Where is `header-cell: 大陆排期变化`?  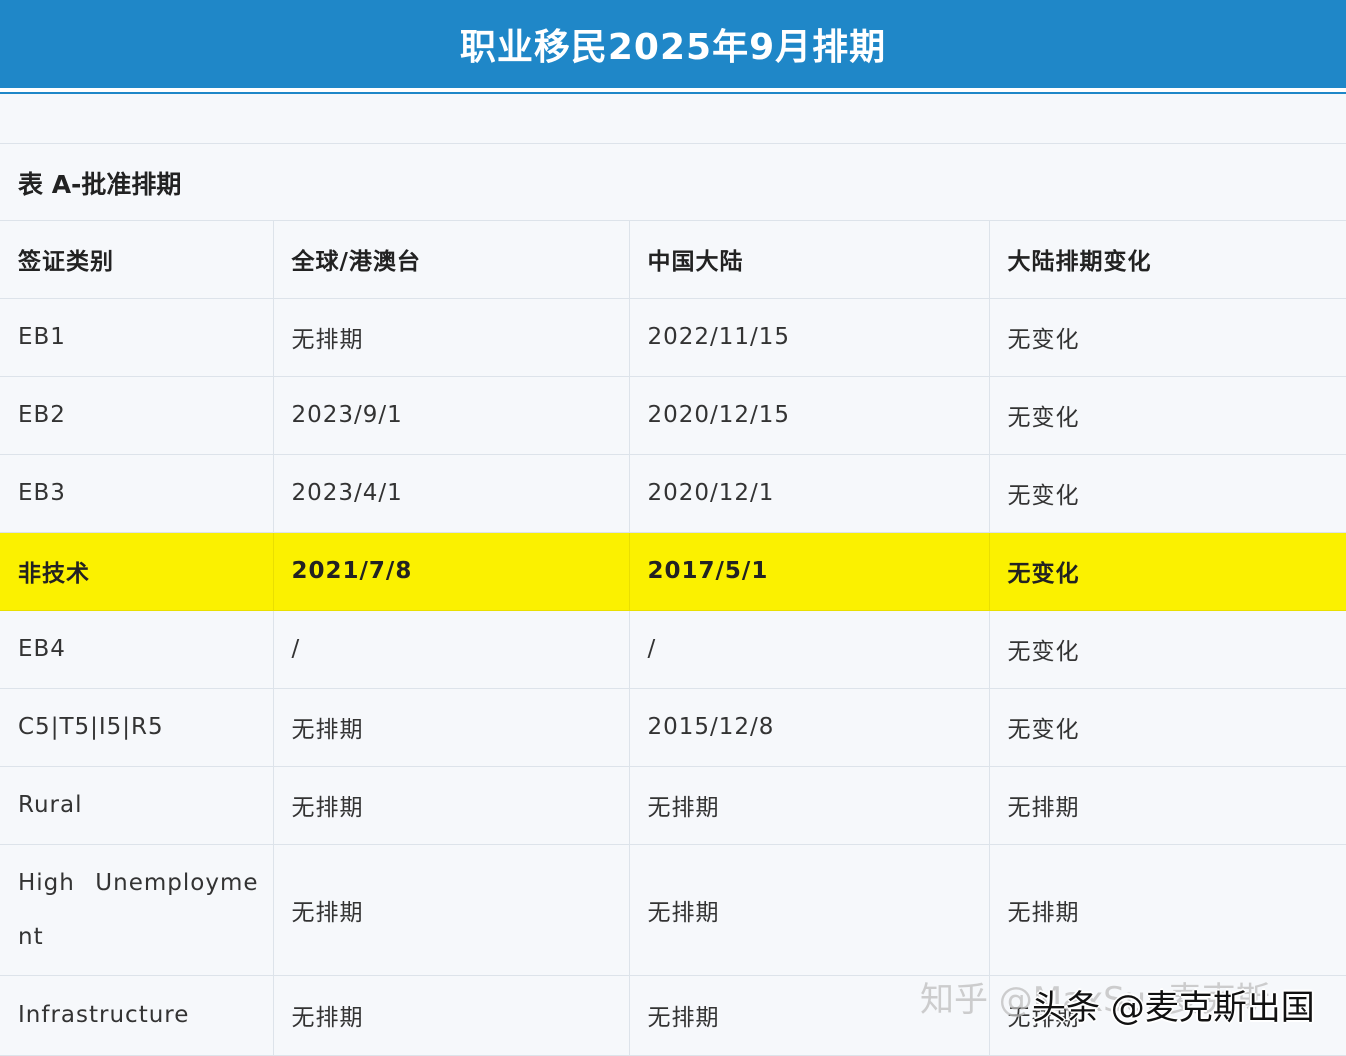 header-cell: 大陆排期变化 is located at coordinates (1167, 260).